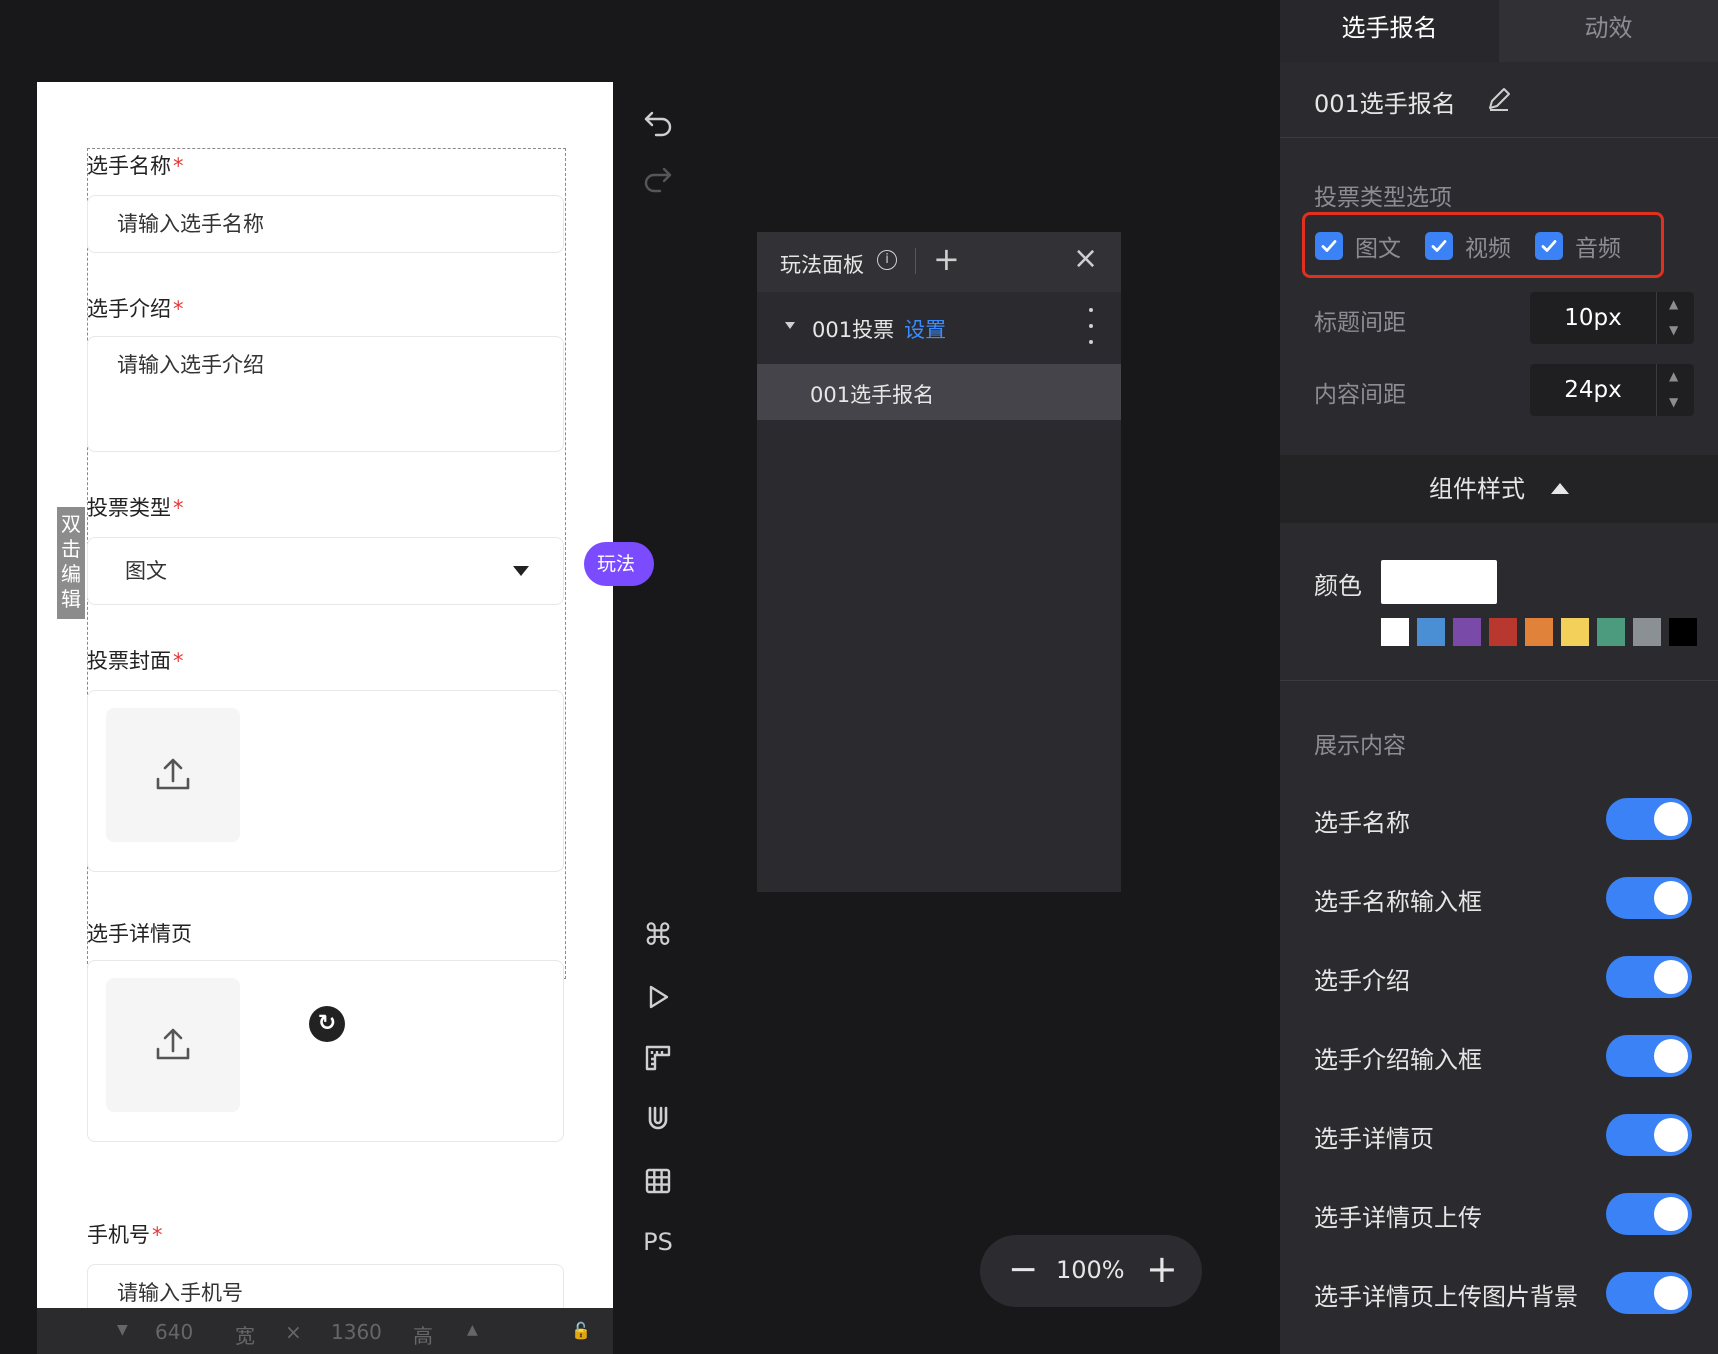  What do you see at coordinates (939, 392) in the screenshot?
I see `play-tree-item-signup: 001选手报名` at bounding box center [939, 392].